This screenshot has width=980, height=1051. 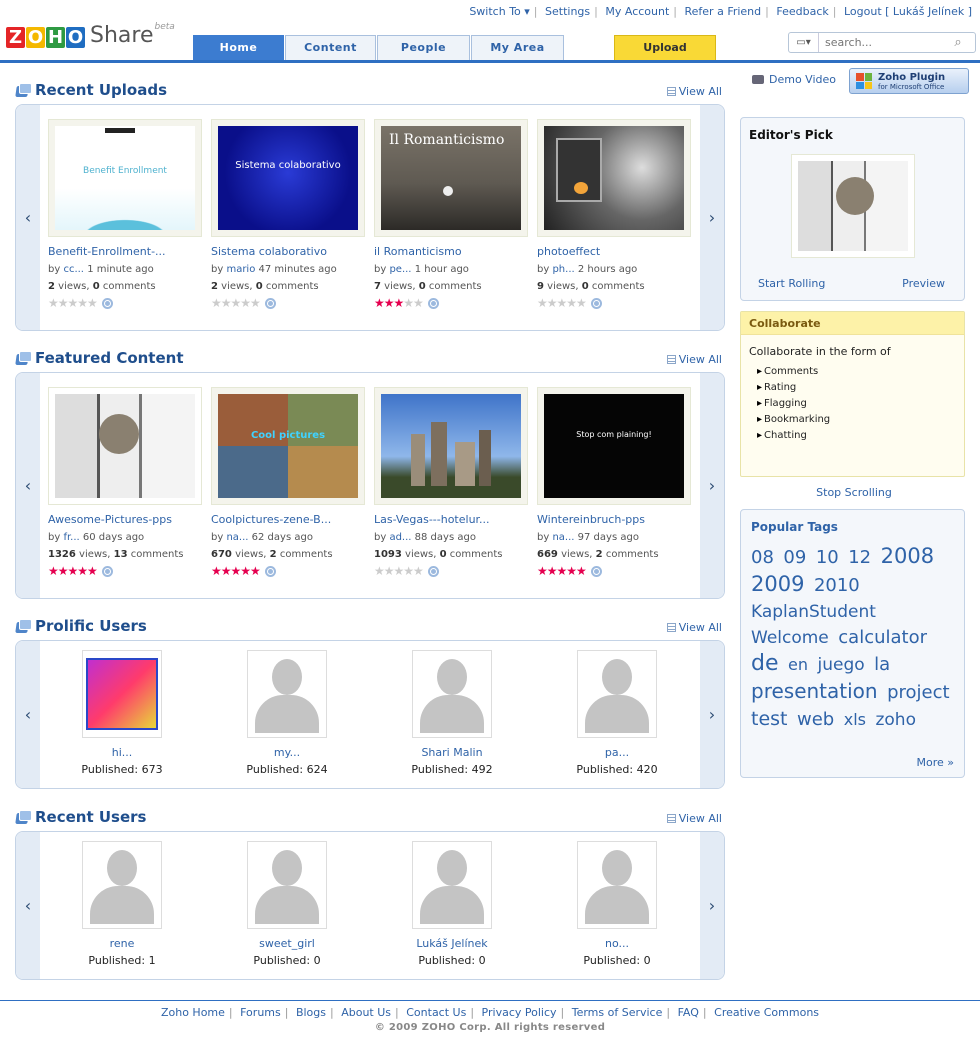 I want to click on upload-title: il Romanticismo, so click(x=454, y=251).